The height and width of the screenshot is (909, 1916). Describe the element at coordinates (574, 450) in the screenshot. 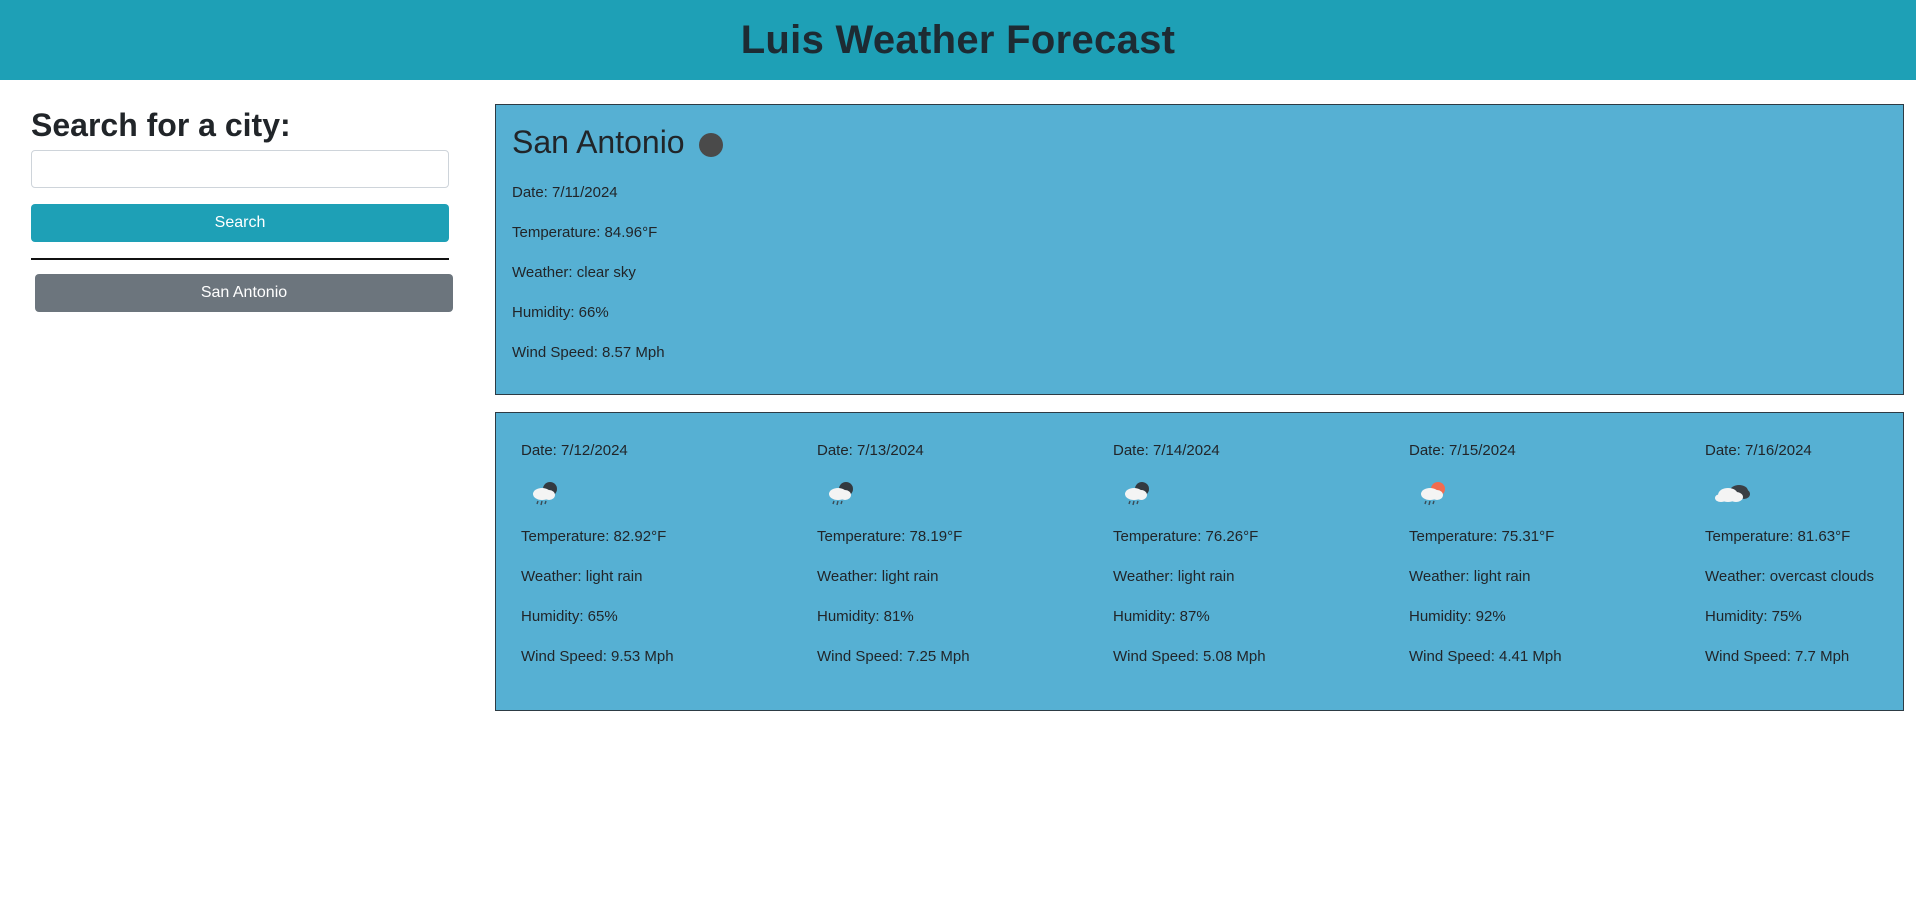

I see `forecast-date: Date: 7/12/2024` at that location.